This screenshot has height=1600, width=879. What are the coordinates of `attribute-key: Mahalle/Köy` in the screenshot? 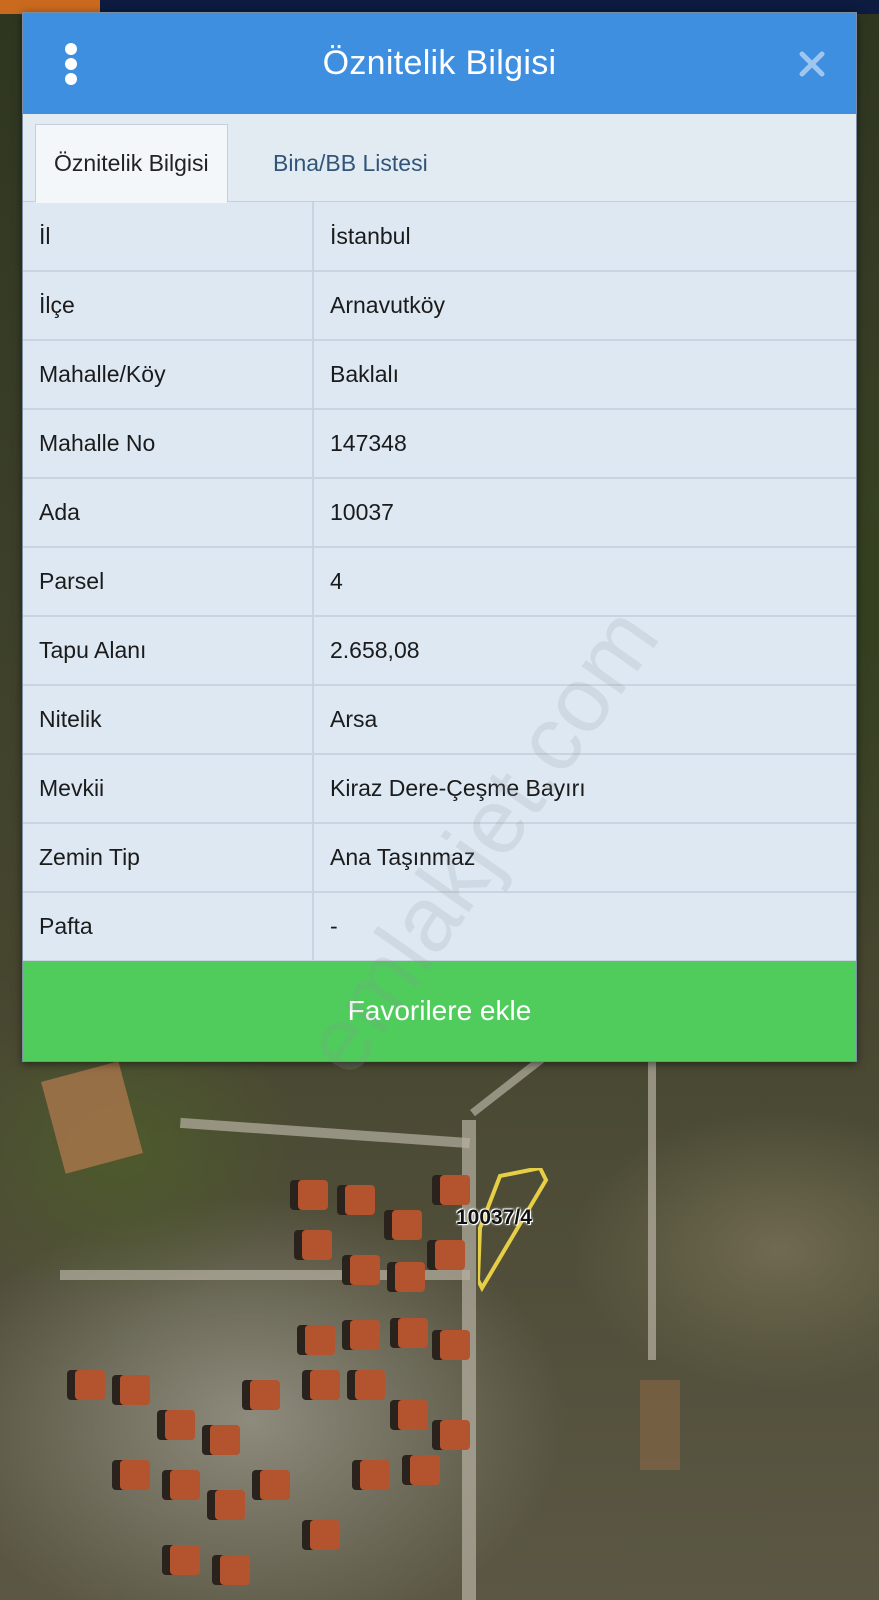 It's located at (168, 375).